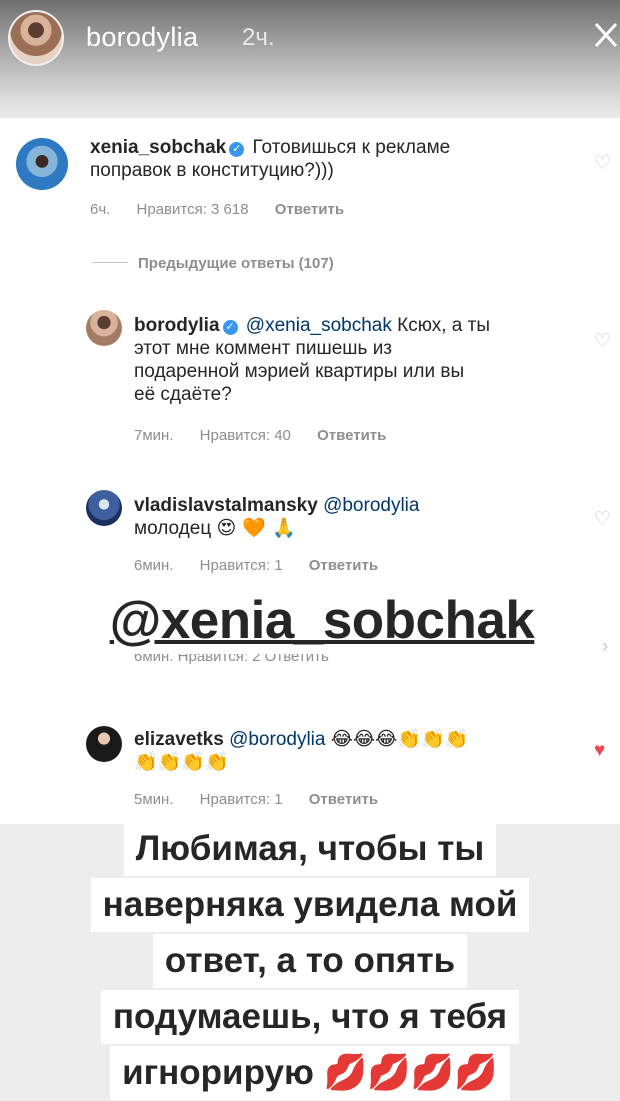  Describe the element at coordinates (605, 647) in the screenshot. I see `heart-icon: ›` at that location.